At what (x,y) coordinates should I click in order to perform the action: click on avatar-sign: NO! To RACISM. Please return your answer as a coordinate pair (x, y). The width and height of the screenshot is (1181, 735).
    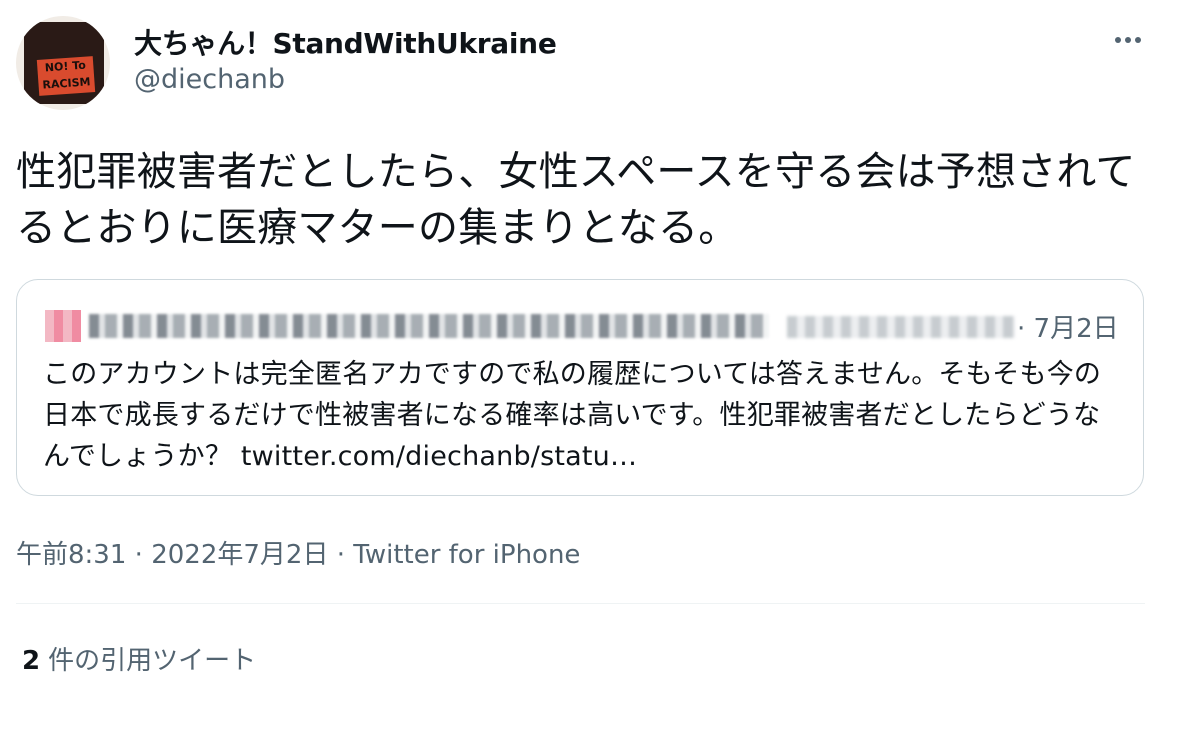
    Looking at the image, I should click on (66, 76).